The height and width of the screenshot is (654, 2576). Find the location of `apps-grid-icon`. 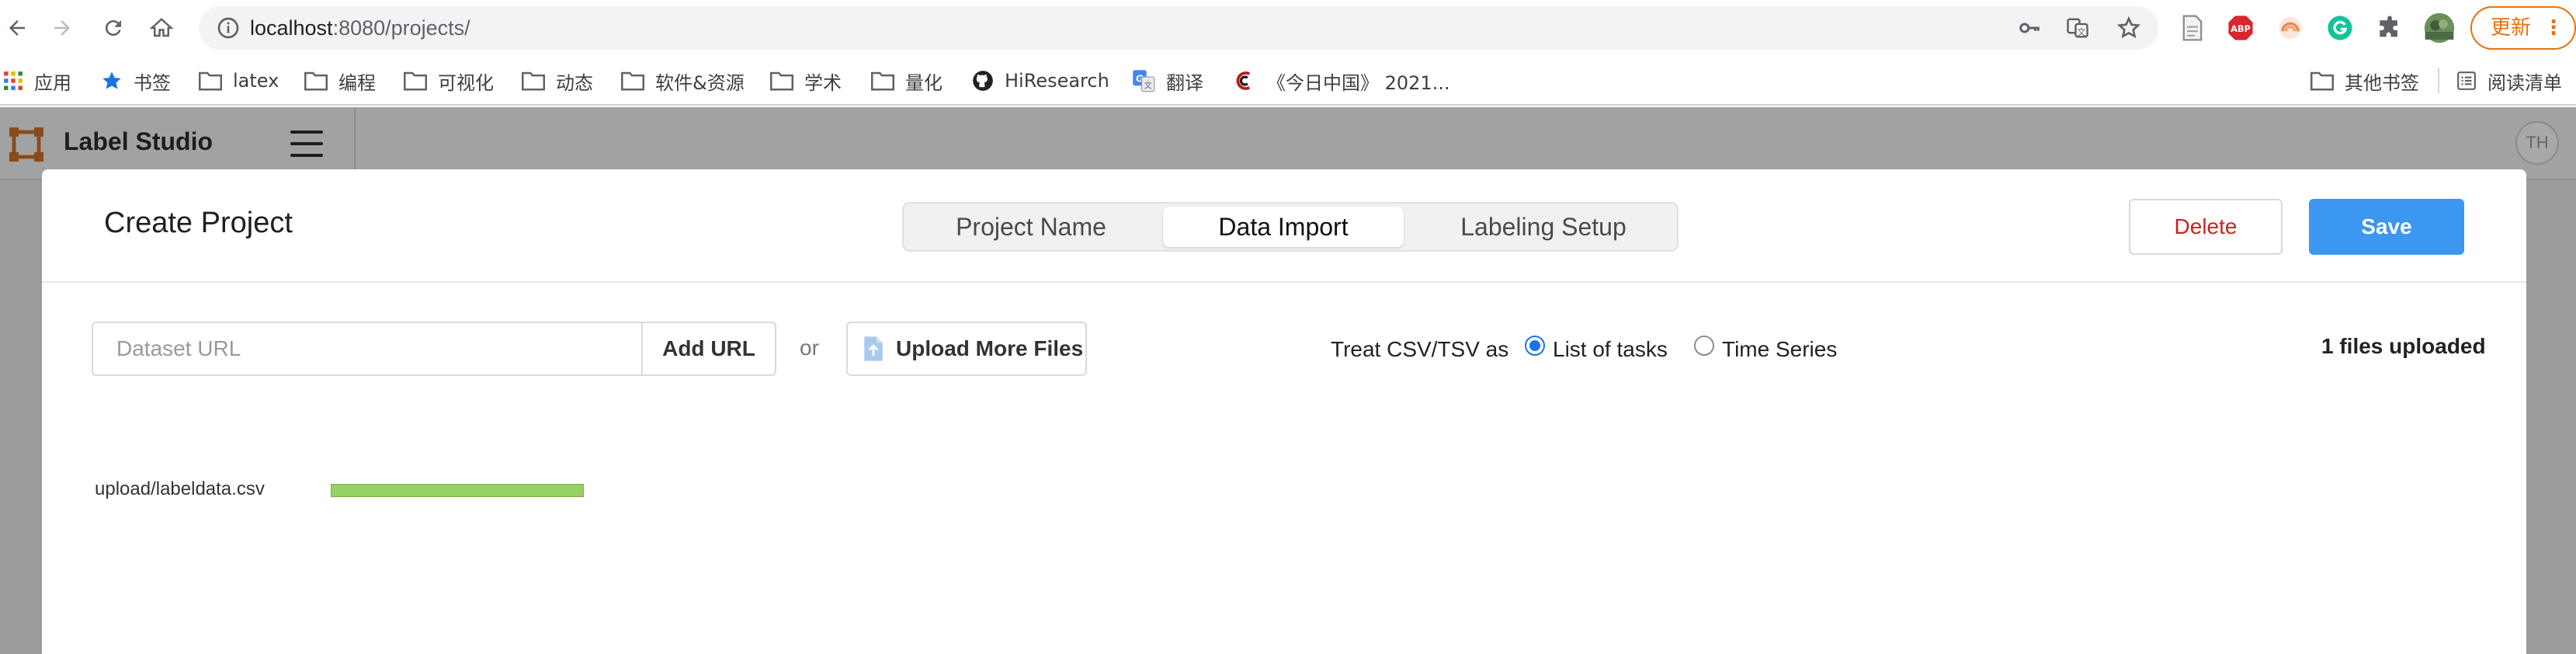

apps-grid-icon is located at coordinates (13, 80).